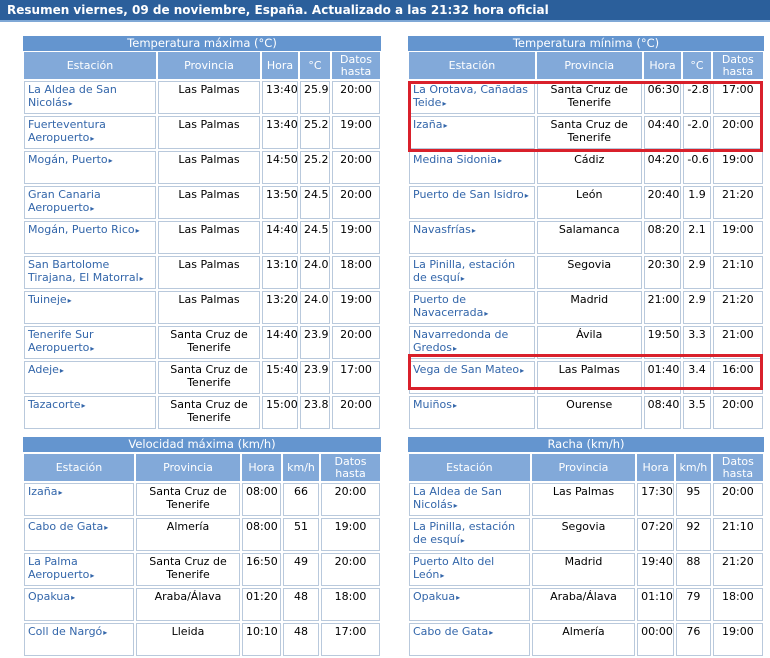 Image resolution: width=770 pixels, height=658 pixels. I want to click on station-name: Muiños, so click(432, 404).